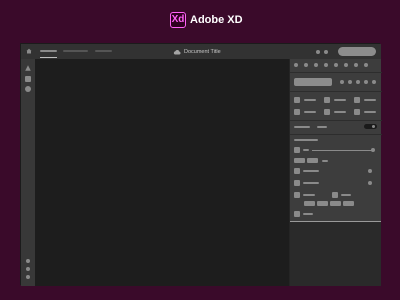  What do you see at coordinates (297, 195) in the screenshot?
I see `border-style-icon` at bounding box center [297, 195].